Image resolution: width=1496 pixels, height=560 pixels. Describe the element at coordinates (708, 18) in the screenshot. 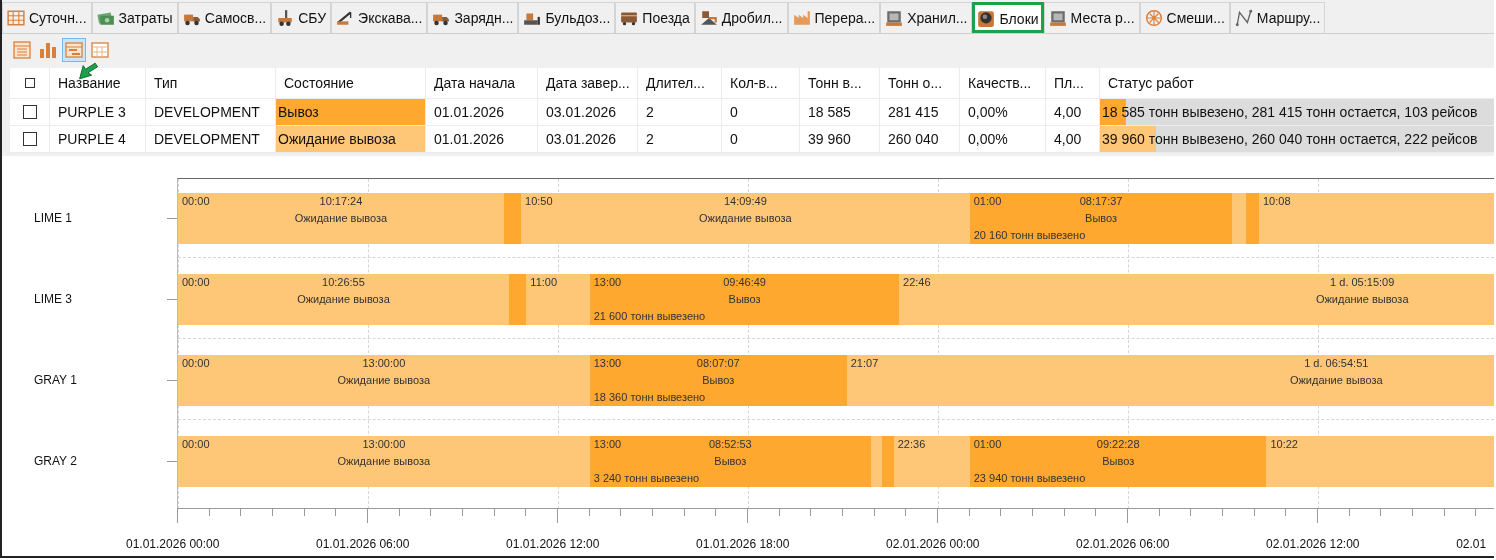

I see `crusher-icon` at that location.